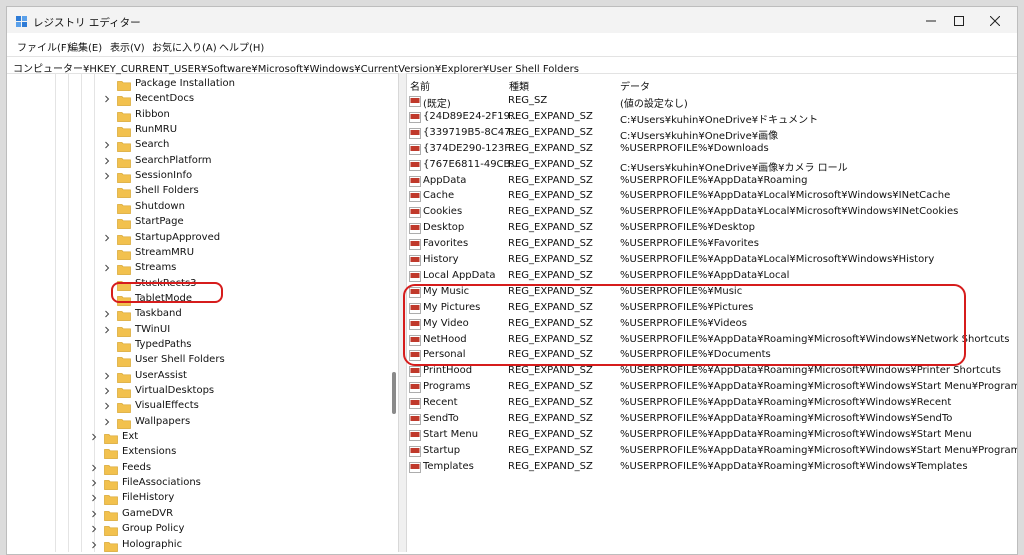 This screenshot has height=555, width=1024. What do you see at coordinates (167, 406) in the screenshot?
I see `tree-item-label: VisualEffects` at bounding box center [167, 406].